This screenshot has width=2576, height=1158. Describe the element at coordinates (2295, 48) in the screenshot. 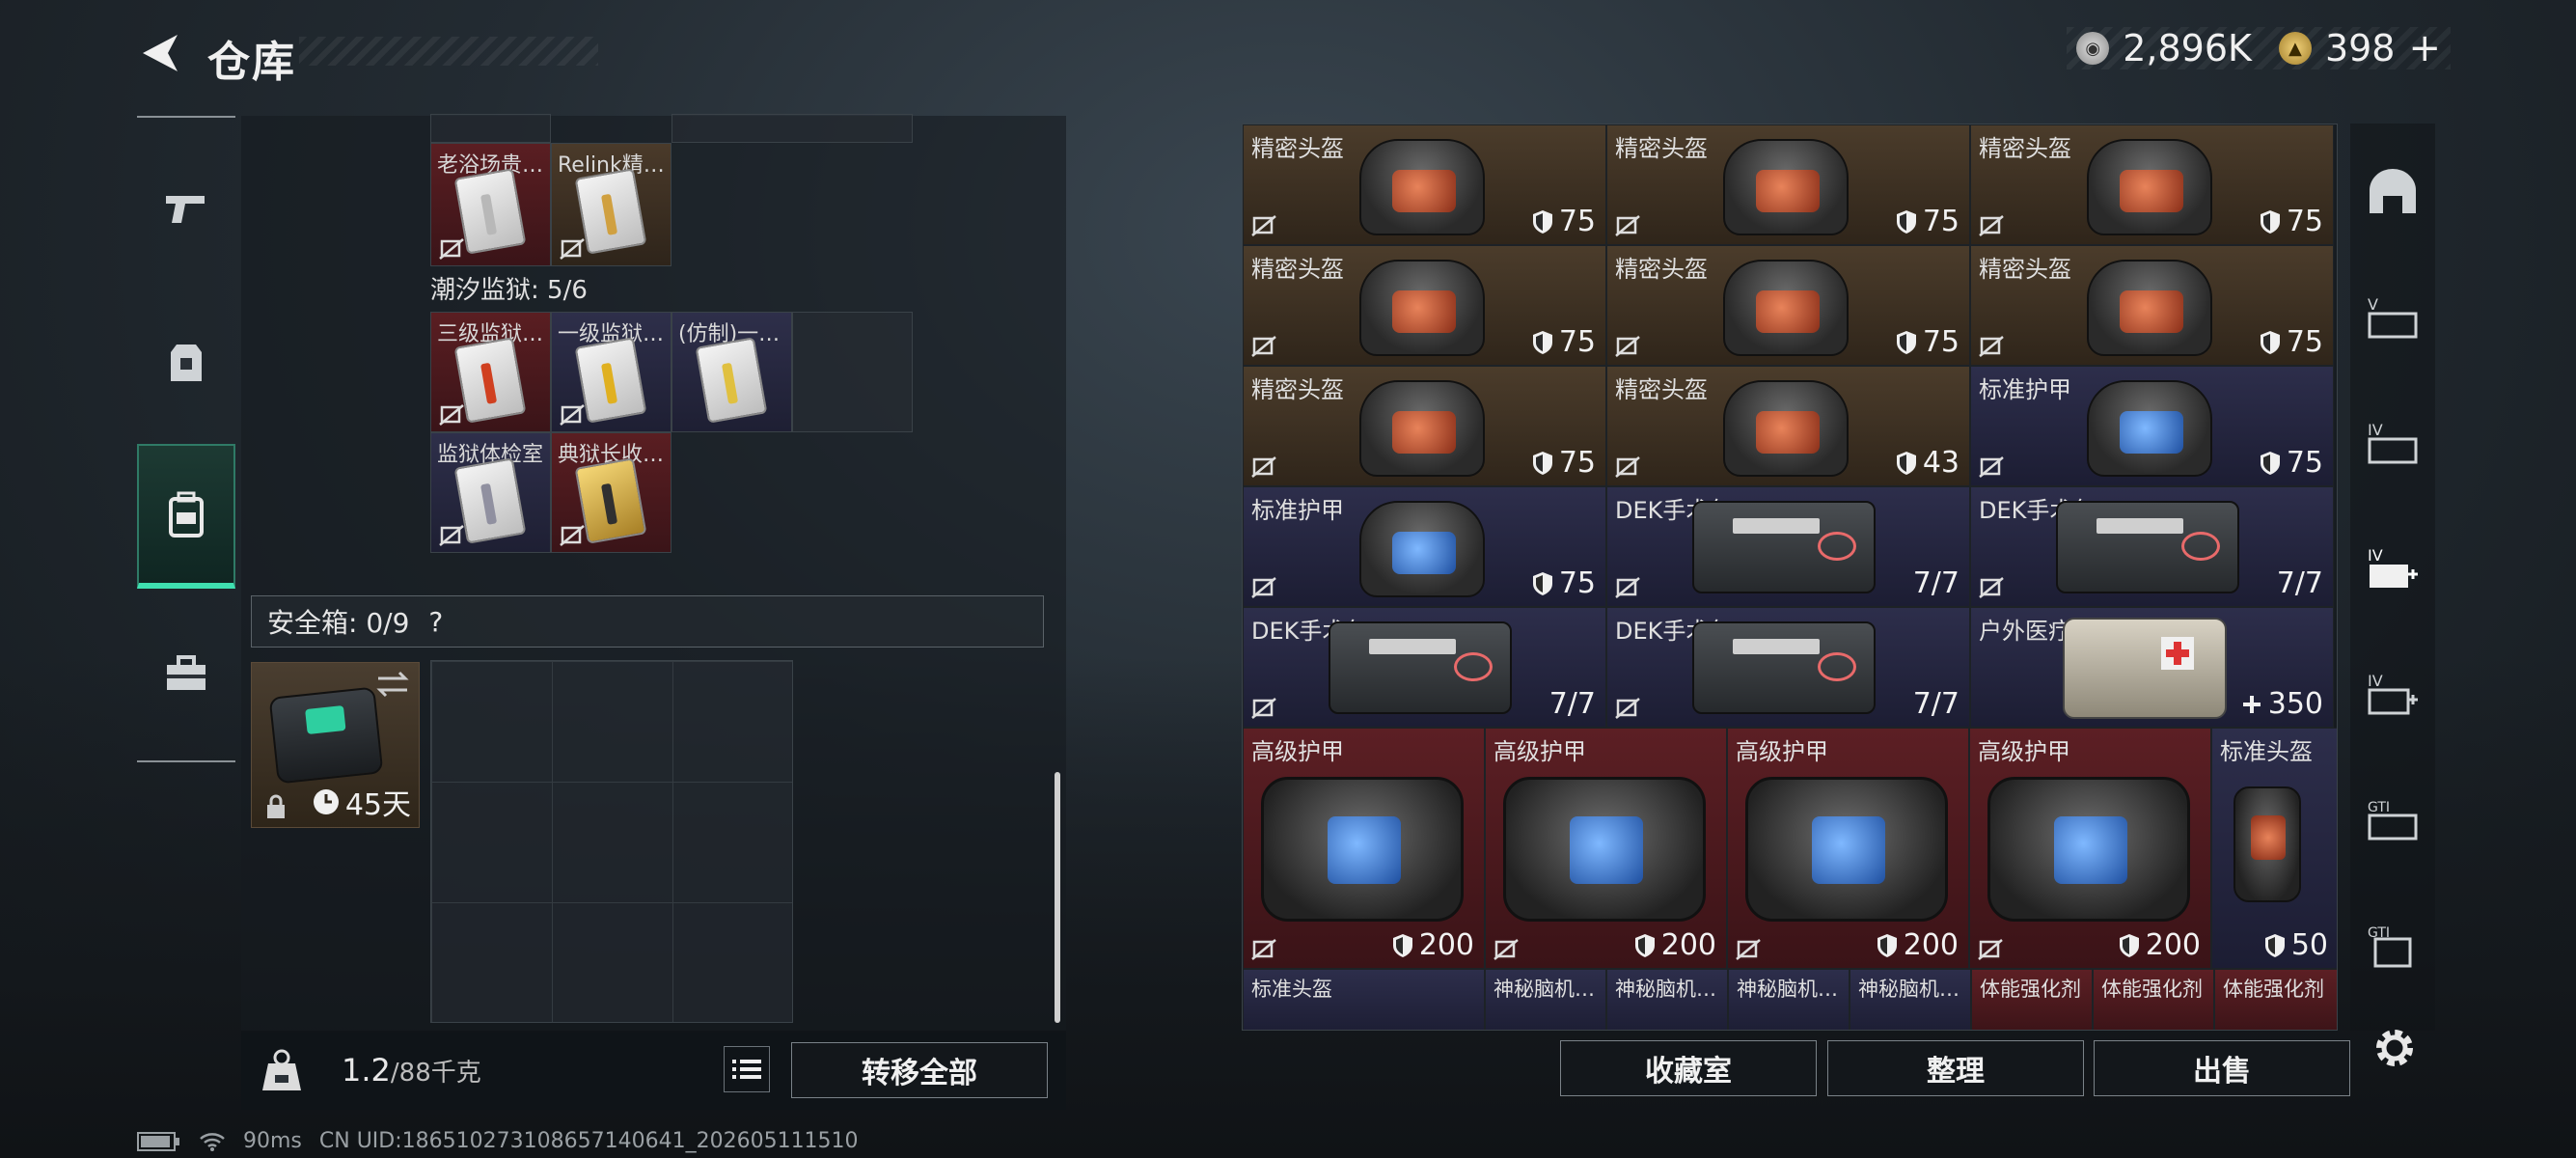

I see `gold-coin-icon: ▲` at that location.